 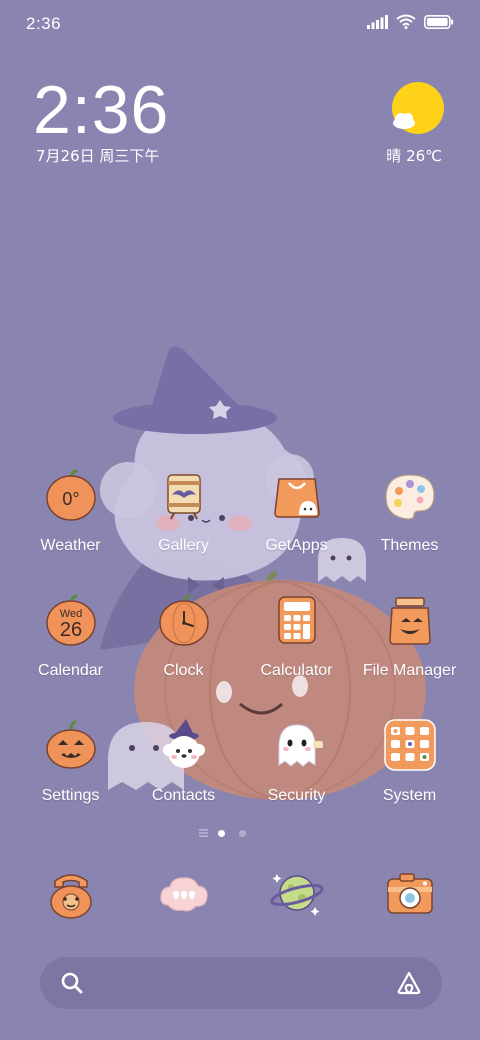 What do you see at coordinates (409, 497) in the screenshot?
I see `themes-palette-icon` at bounding box center [409, 497].